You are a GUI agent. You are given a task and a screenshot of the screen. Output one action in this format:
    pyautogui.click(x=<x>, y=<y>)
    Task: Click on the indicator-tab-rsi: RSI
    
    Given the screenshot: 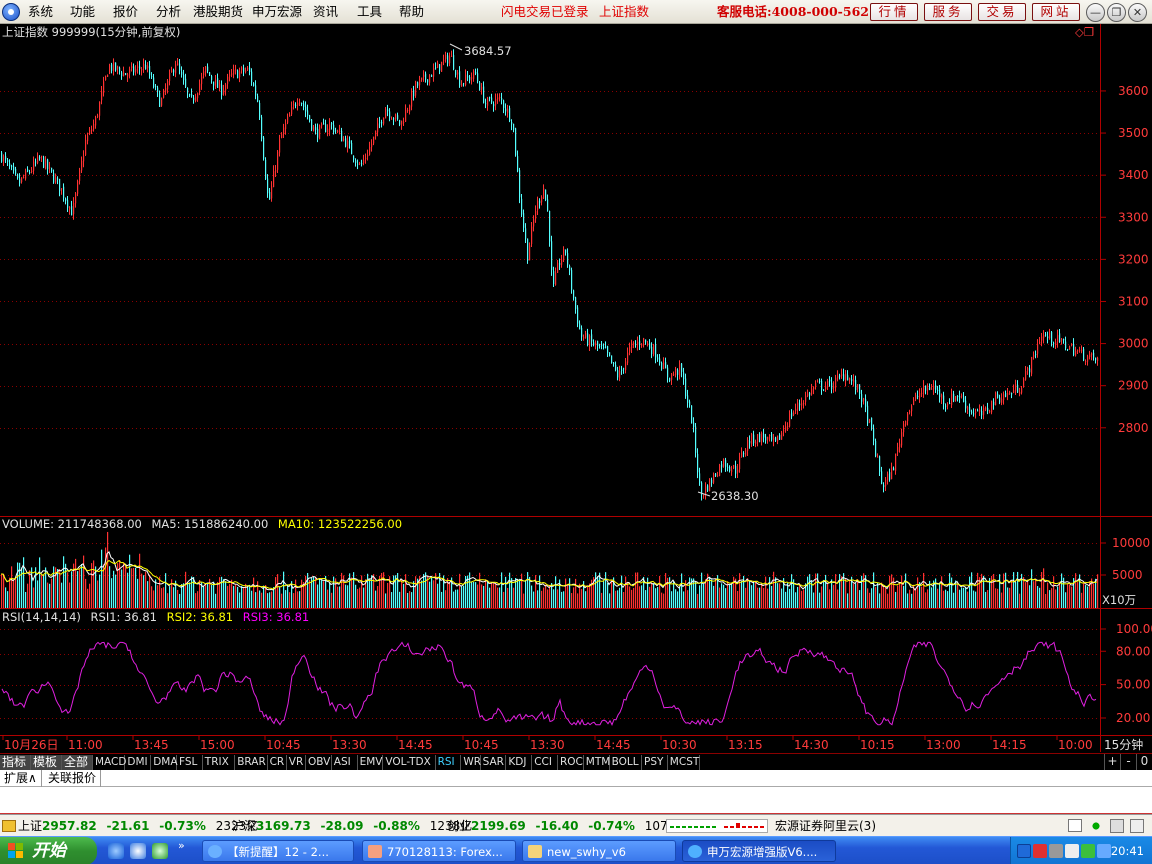 What is the action you would take?
    pyautogui.click(x=449, y=762)
    